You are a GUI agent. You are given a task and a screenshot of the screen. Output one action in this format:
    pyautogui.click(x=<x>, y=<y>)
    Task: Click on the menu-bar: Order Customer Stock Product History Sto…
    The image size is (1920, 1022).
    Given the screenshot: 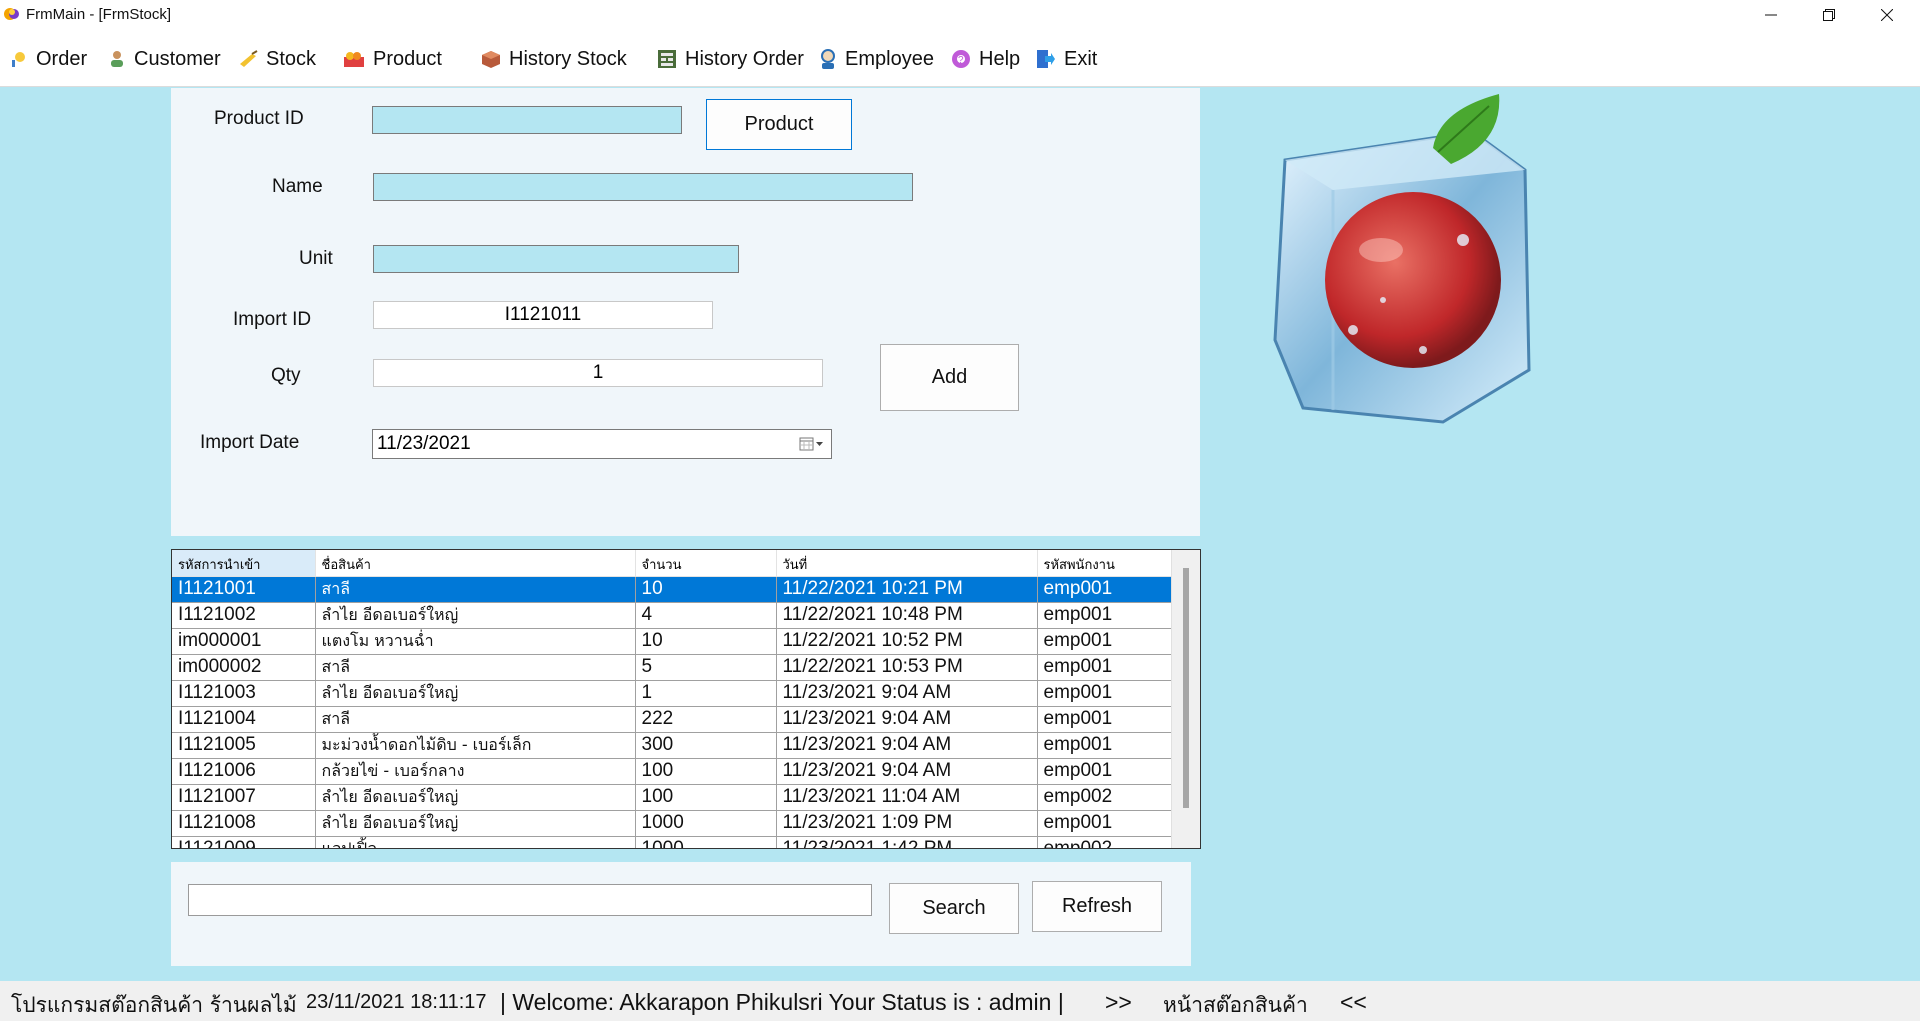 What is the action you would take?
    pyautogui.click(x=960, y=59)
    